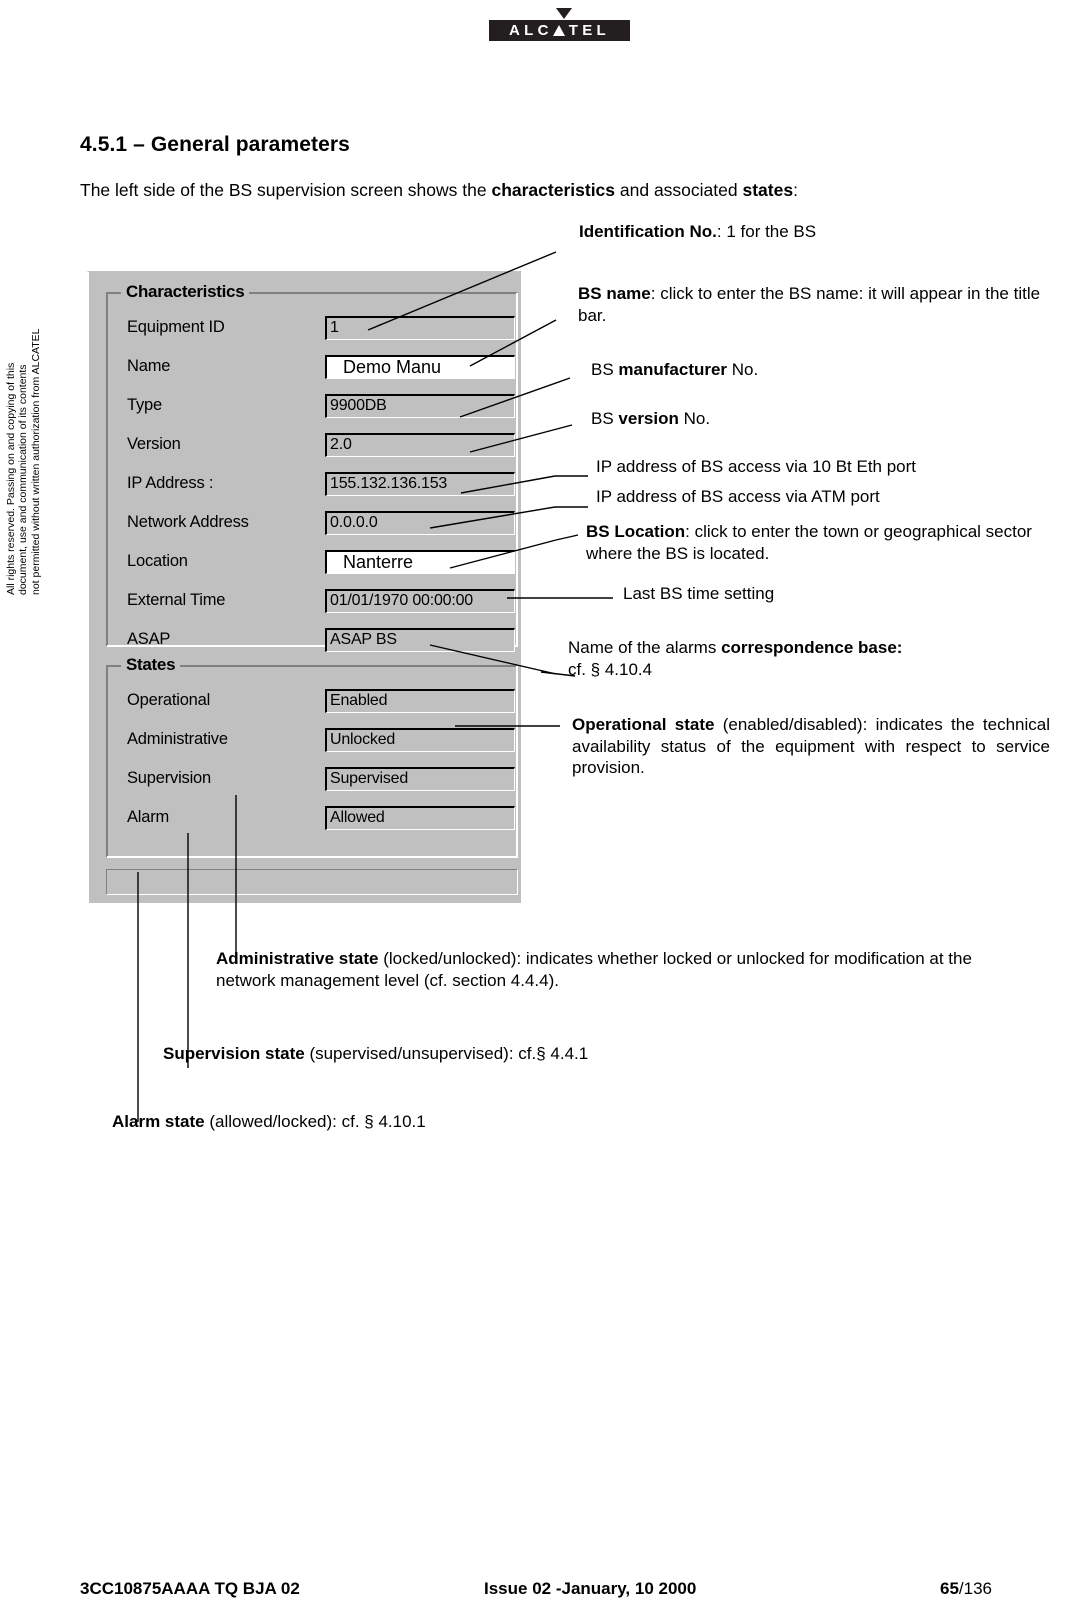  Describe the element at coordinates (564, 13) in the screenshot. I see `logo-caret-icon` at that location.